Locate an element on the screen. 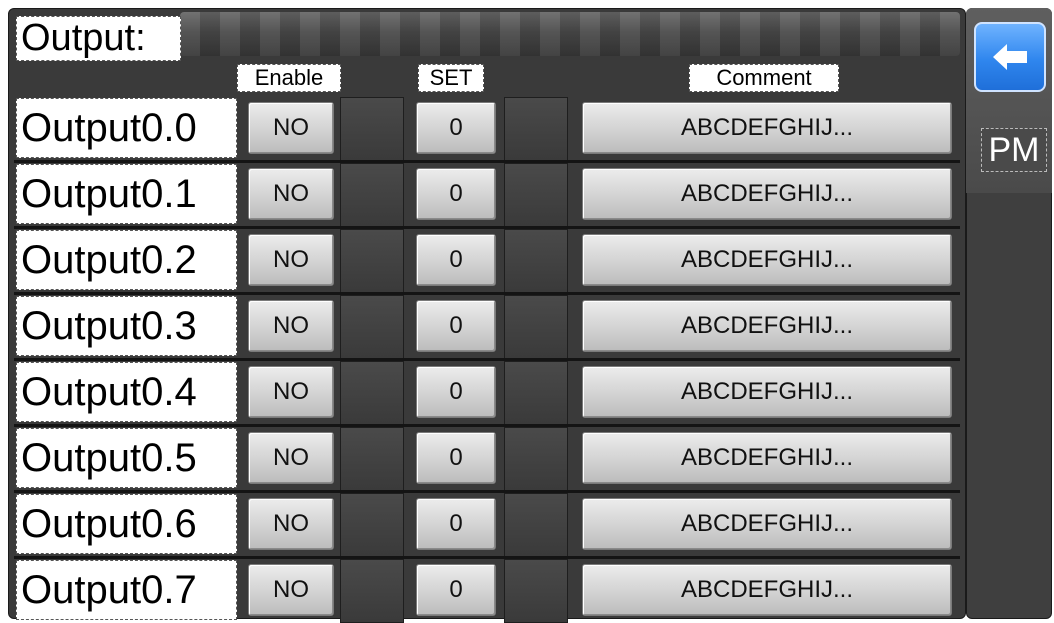 The height and width of the screenshot is (623, 1054). back-button is located at coordinates (1010, 57).